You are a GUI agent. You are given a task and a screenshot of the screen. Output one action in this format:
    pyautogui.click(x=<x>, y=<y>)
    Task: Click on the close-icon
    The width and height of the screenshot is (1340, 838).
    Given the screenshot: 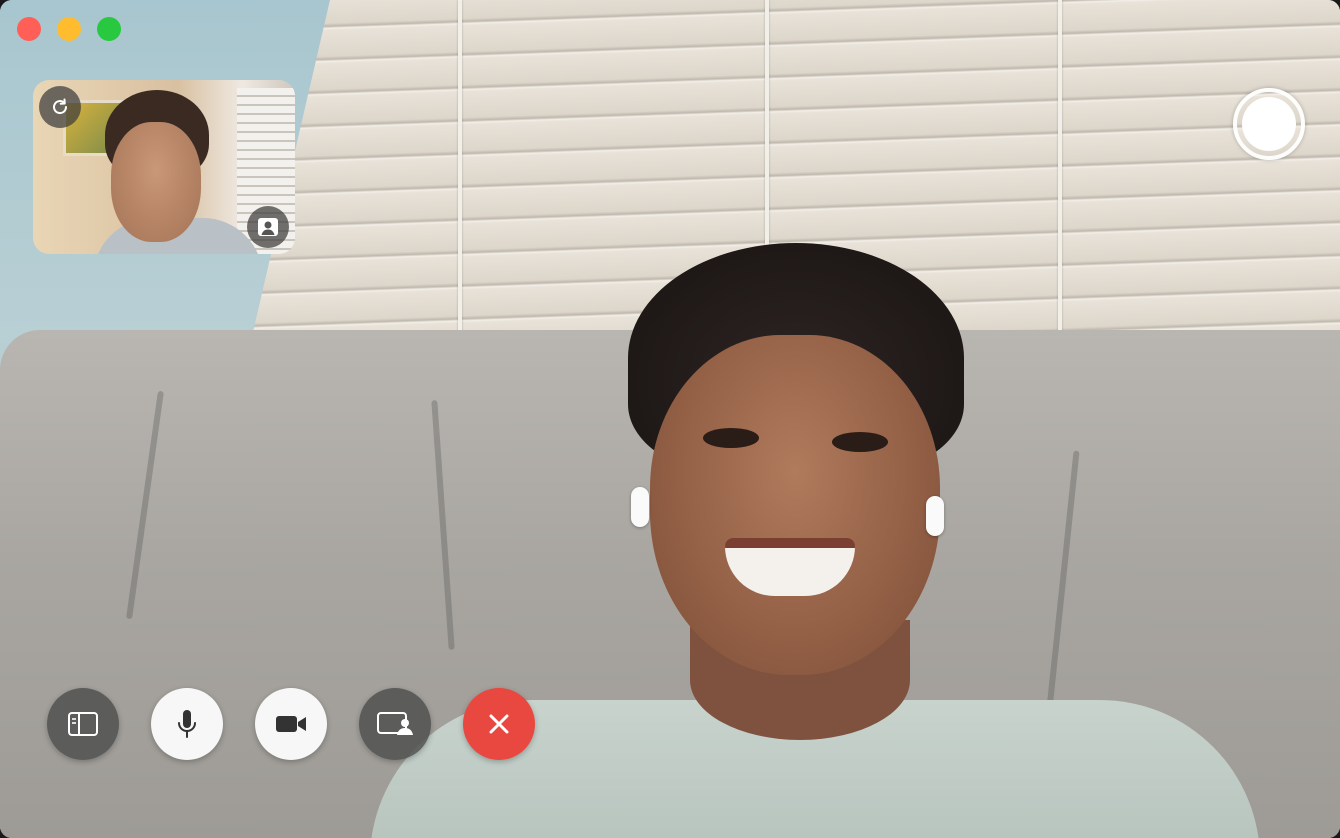 What is the action you would take?
    pyautogui.click(x=499, y=724)
    